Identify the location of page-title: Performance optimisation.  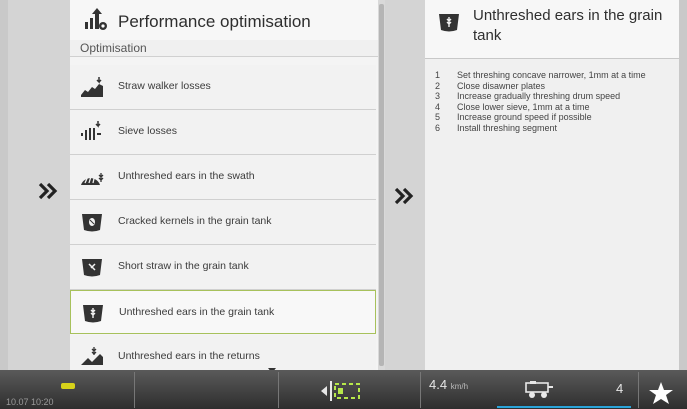
(214, 21).